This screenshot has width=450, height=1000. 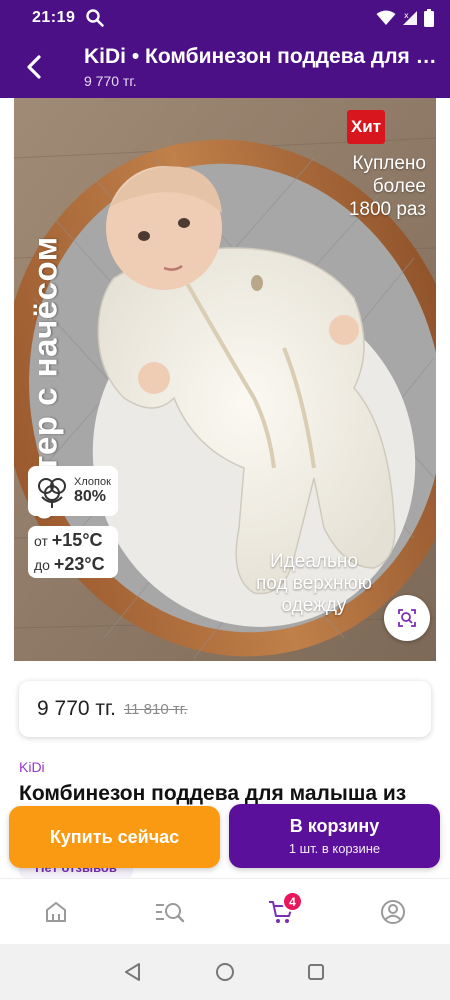 I want to click on cotton-icon, so click(x=52, y=493).